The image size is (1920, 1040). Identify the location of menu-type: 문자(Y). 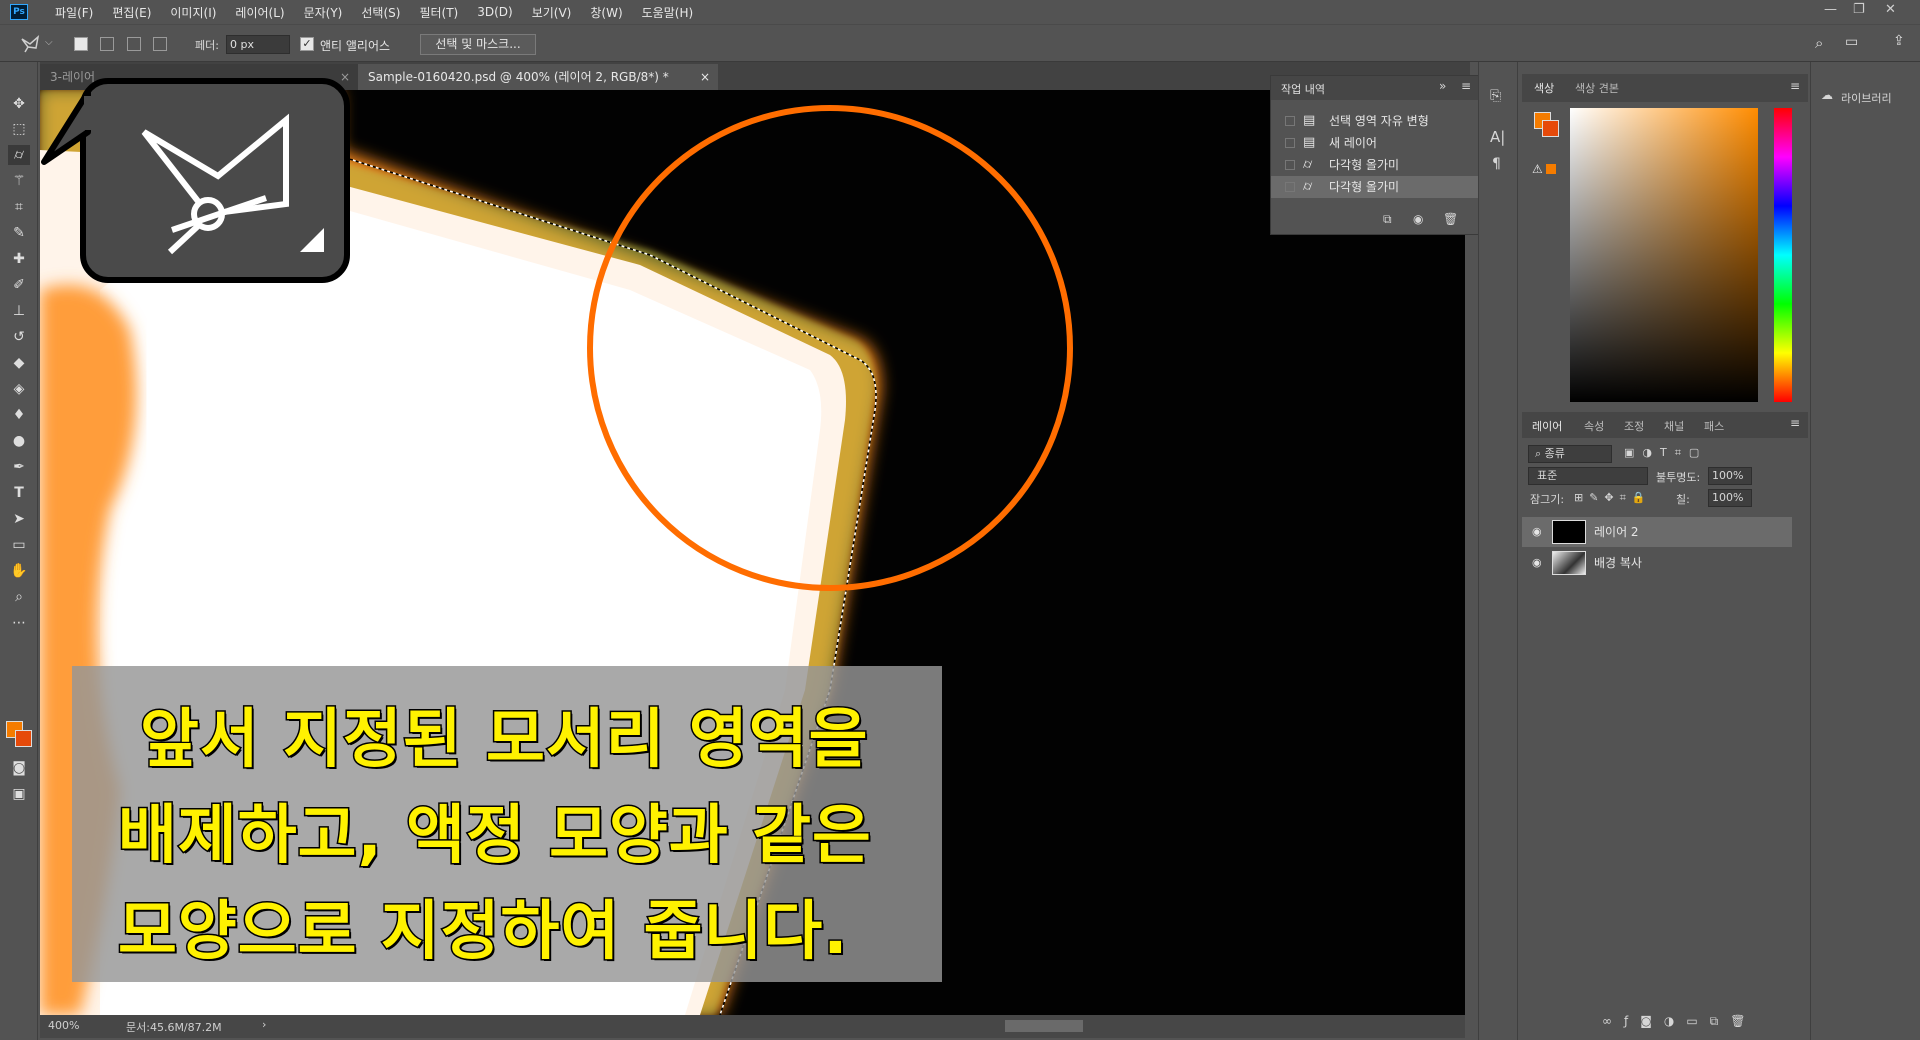
(323, 12).